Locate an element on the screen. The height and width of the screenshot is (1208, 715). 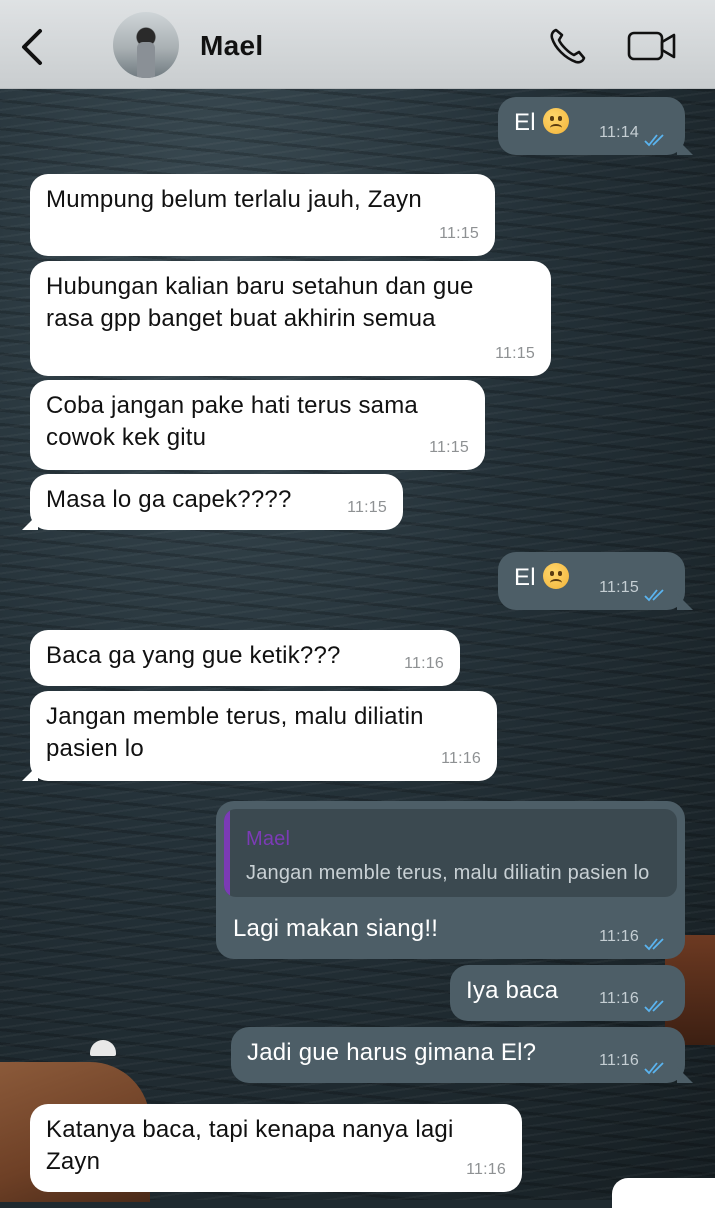
message-outgoing: El 11:14 is located at coordinates (595, 126).